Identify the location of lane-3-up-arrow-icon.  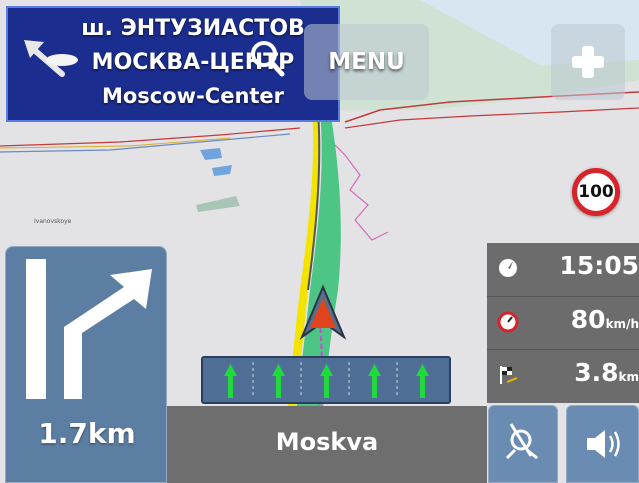
(326, 381).